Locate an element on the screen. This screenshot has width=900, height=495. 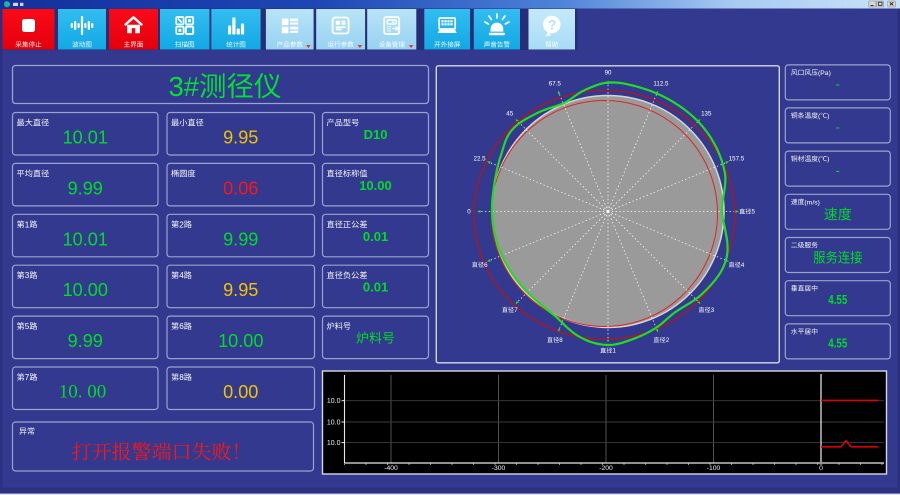
svg-text: 0.00 is located at coordinates (240, 391).